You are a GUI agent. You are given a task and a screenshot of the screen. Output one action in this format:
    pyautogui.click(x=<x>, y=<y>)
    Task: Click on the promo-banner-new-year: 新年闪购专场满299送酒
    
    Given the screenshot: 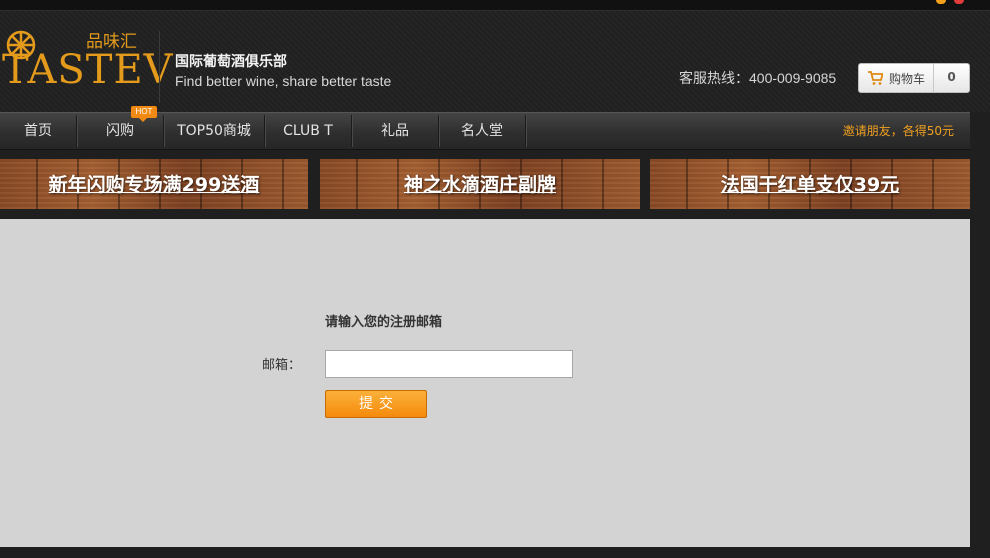 What is the action you would take?
    pyautogui.click(x=154, y=184)
    